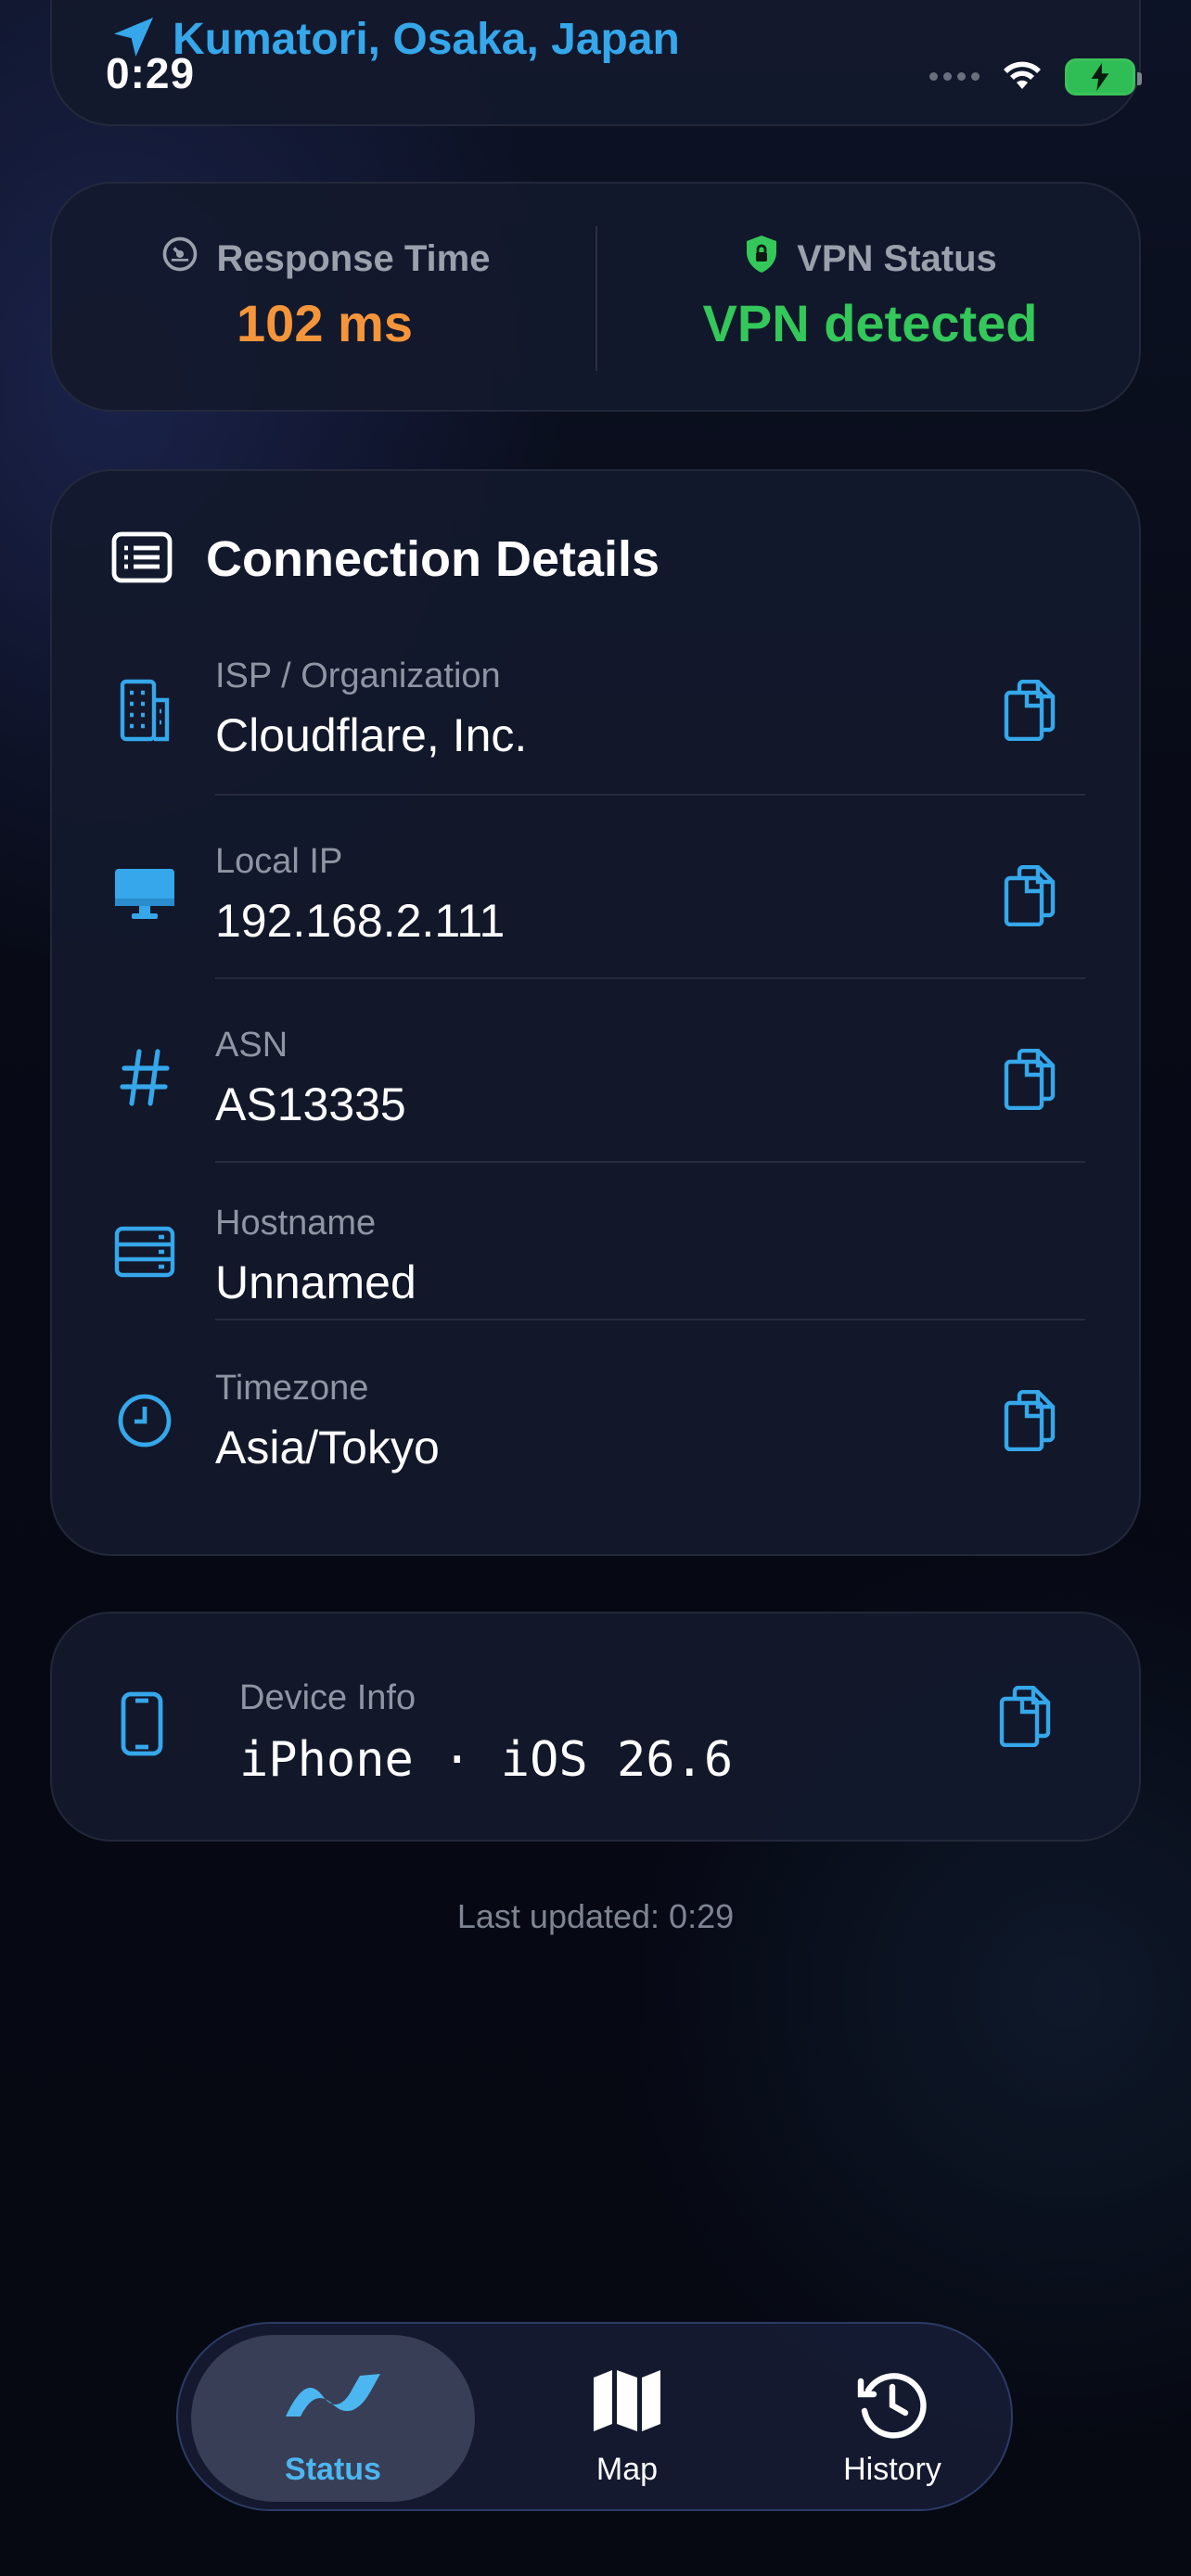 This screenshot has width=1191, height=2576. Describe the element at coordinates (279, 861) in the screenshot. I see `local-ip-label: Local IP` at that location.